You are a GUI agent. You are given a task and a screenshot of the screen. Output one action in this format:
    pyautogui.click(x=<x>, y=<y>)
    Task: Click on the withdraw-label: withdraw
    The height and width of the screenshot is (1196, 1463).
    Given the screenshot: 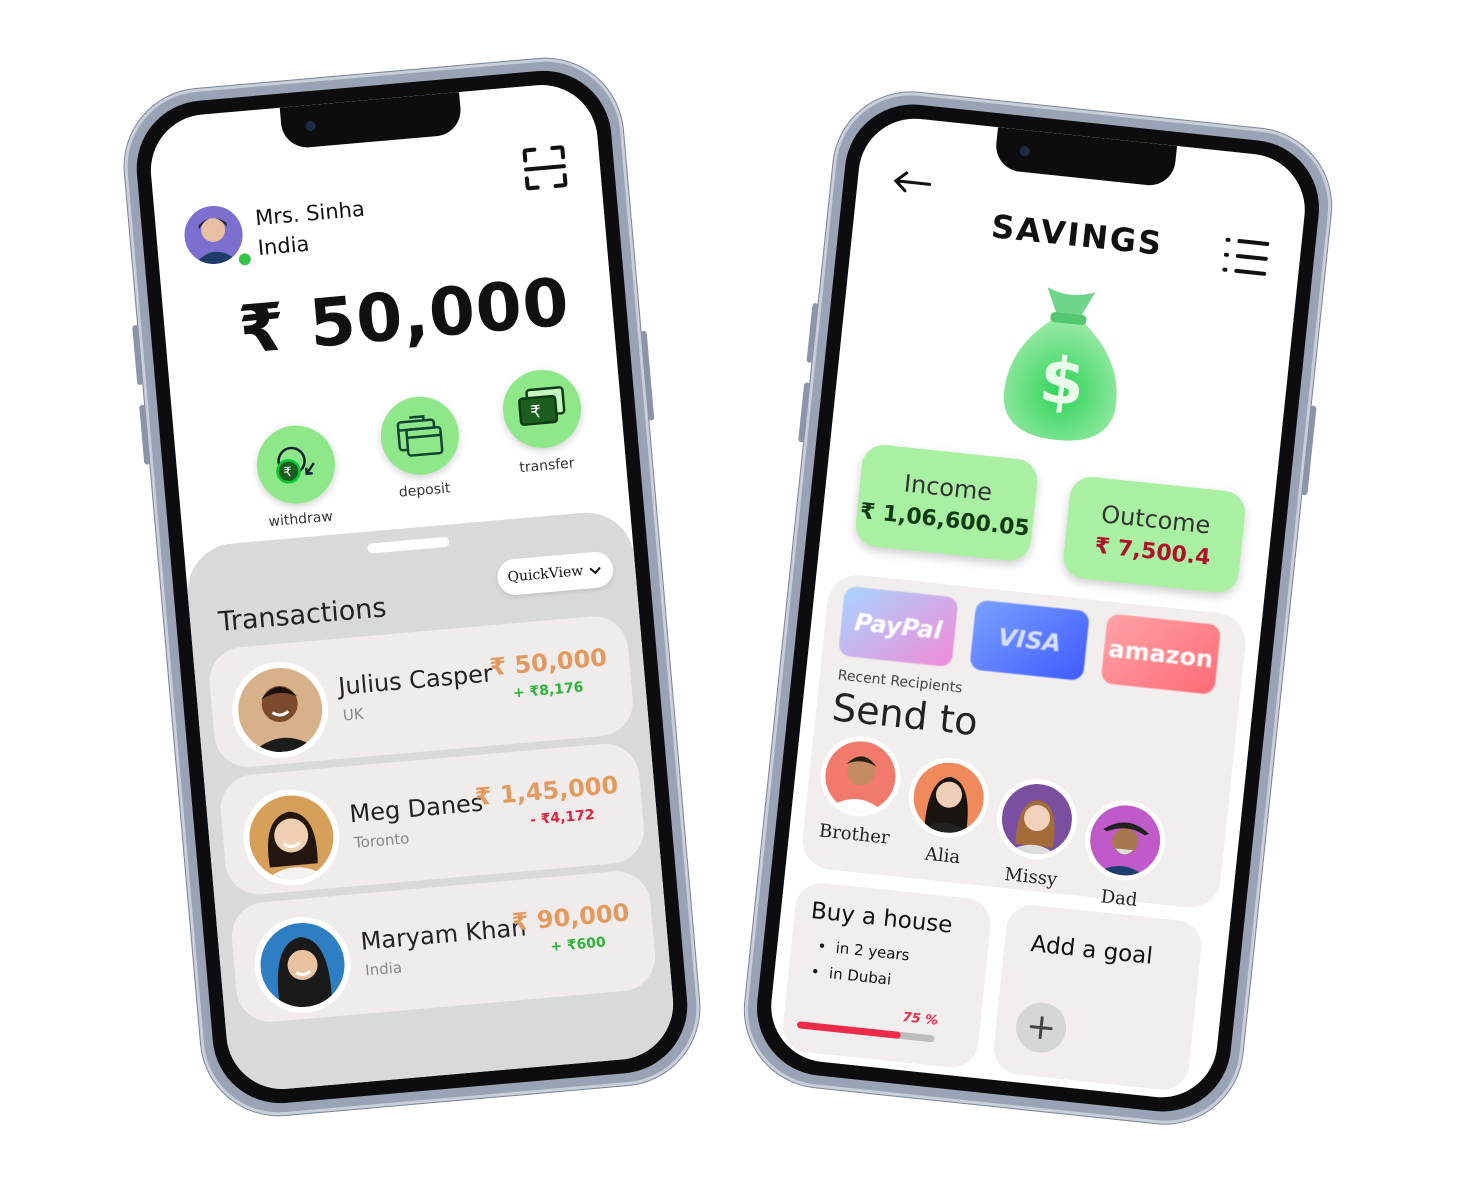 What is the action you would take?
    pyautogui.click(x=300, y=519)
    